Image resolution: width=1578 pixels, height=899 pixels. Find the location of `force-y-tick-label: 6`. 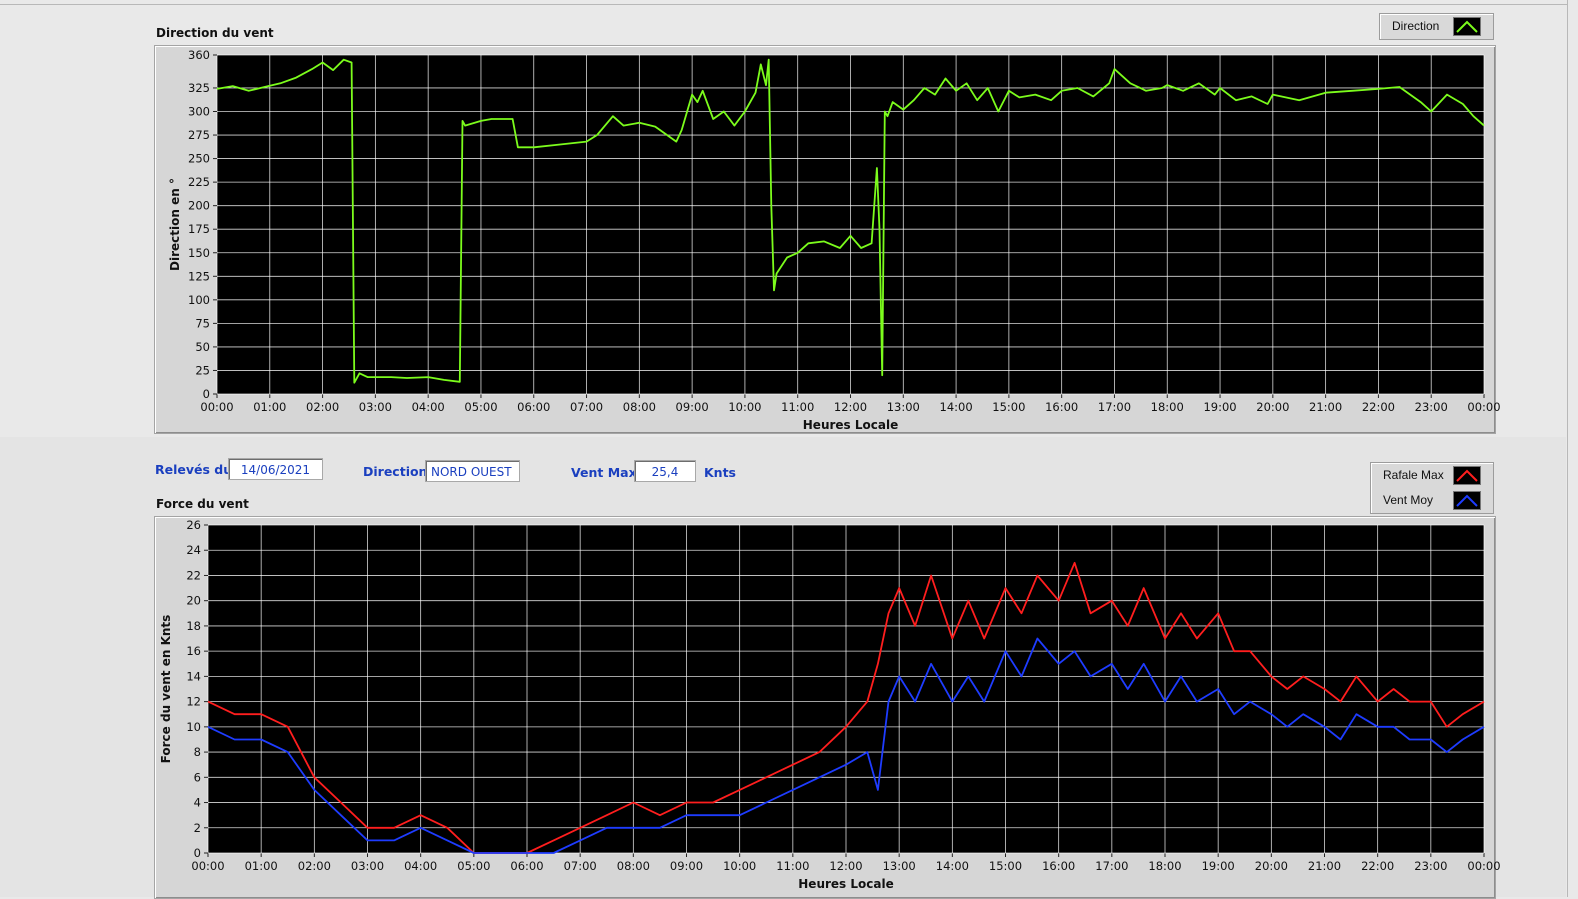

force-y-tick-label: 6 is located at coordinates (197, 777).